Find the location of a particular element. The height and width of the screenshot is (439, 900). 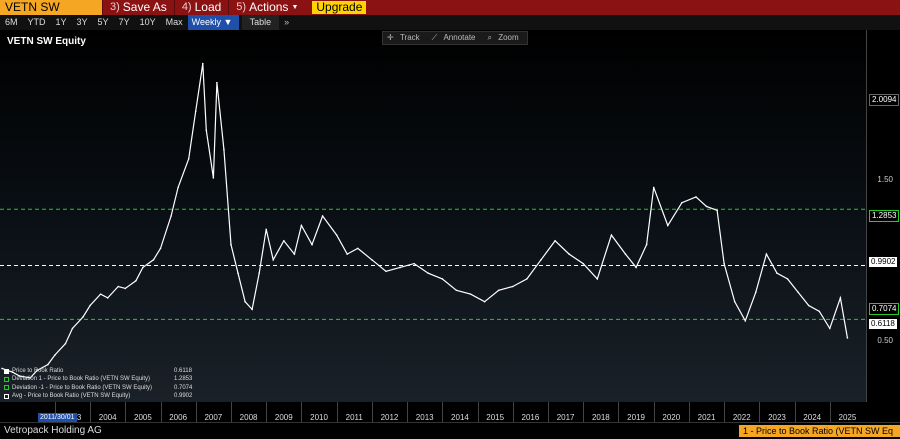

range-ytd: YTD is located at coordinates (37, 22).